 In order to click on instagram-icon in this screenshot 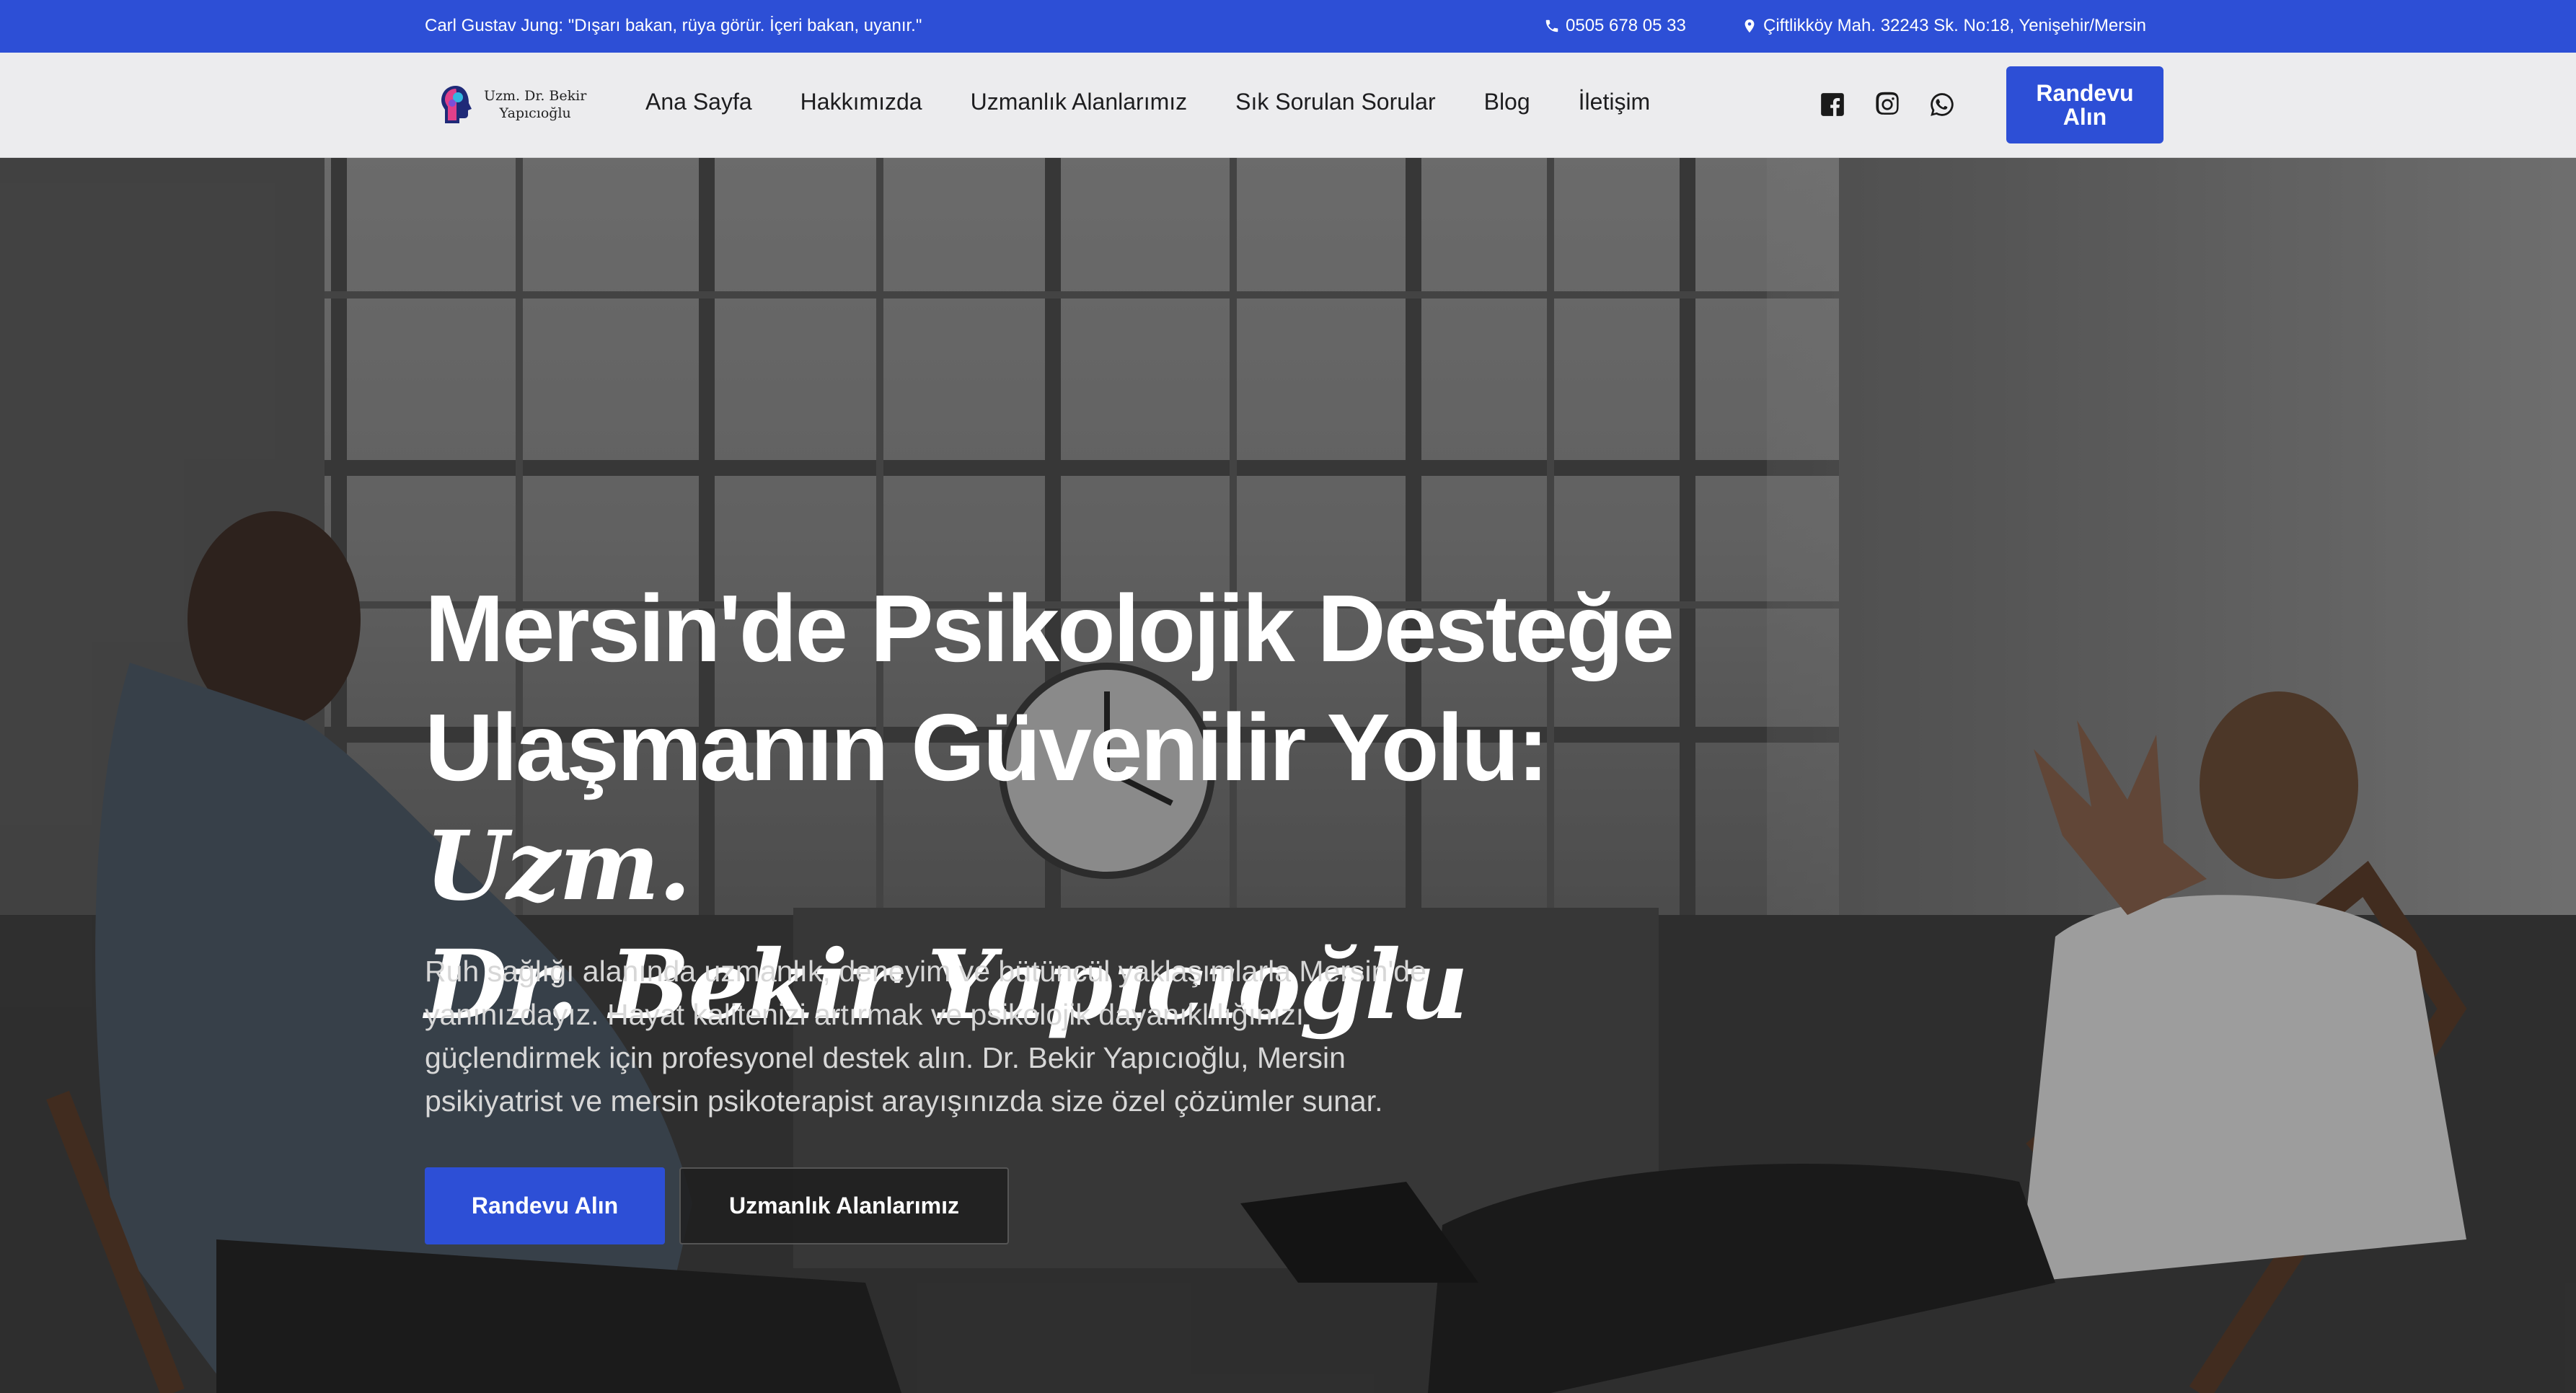, I will do `click(1887, 104)`.